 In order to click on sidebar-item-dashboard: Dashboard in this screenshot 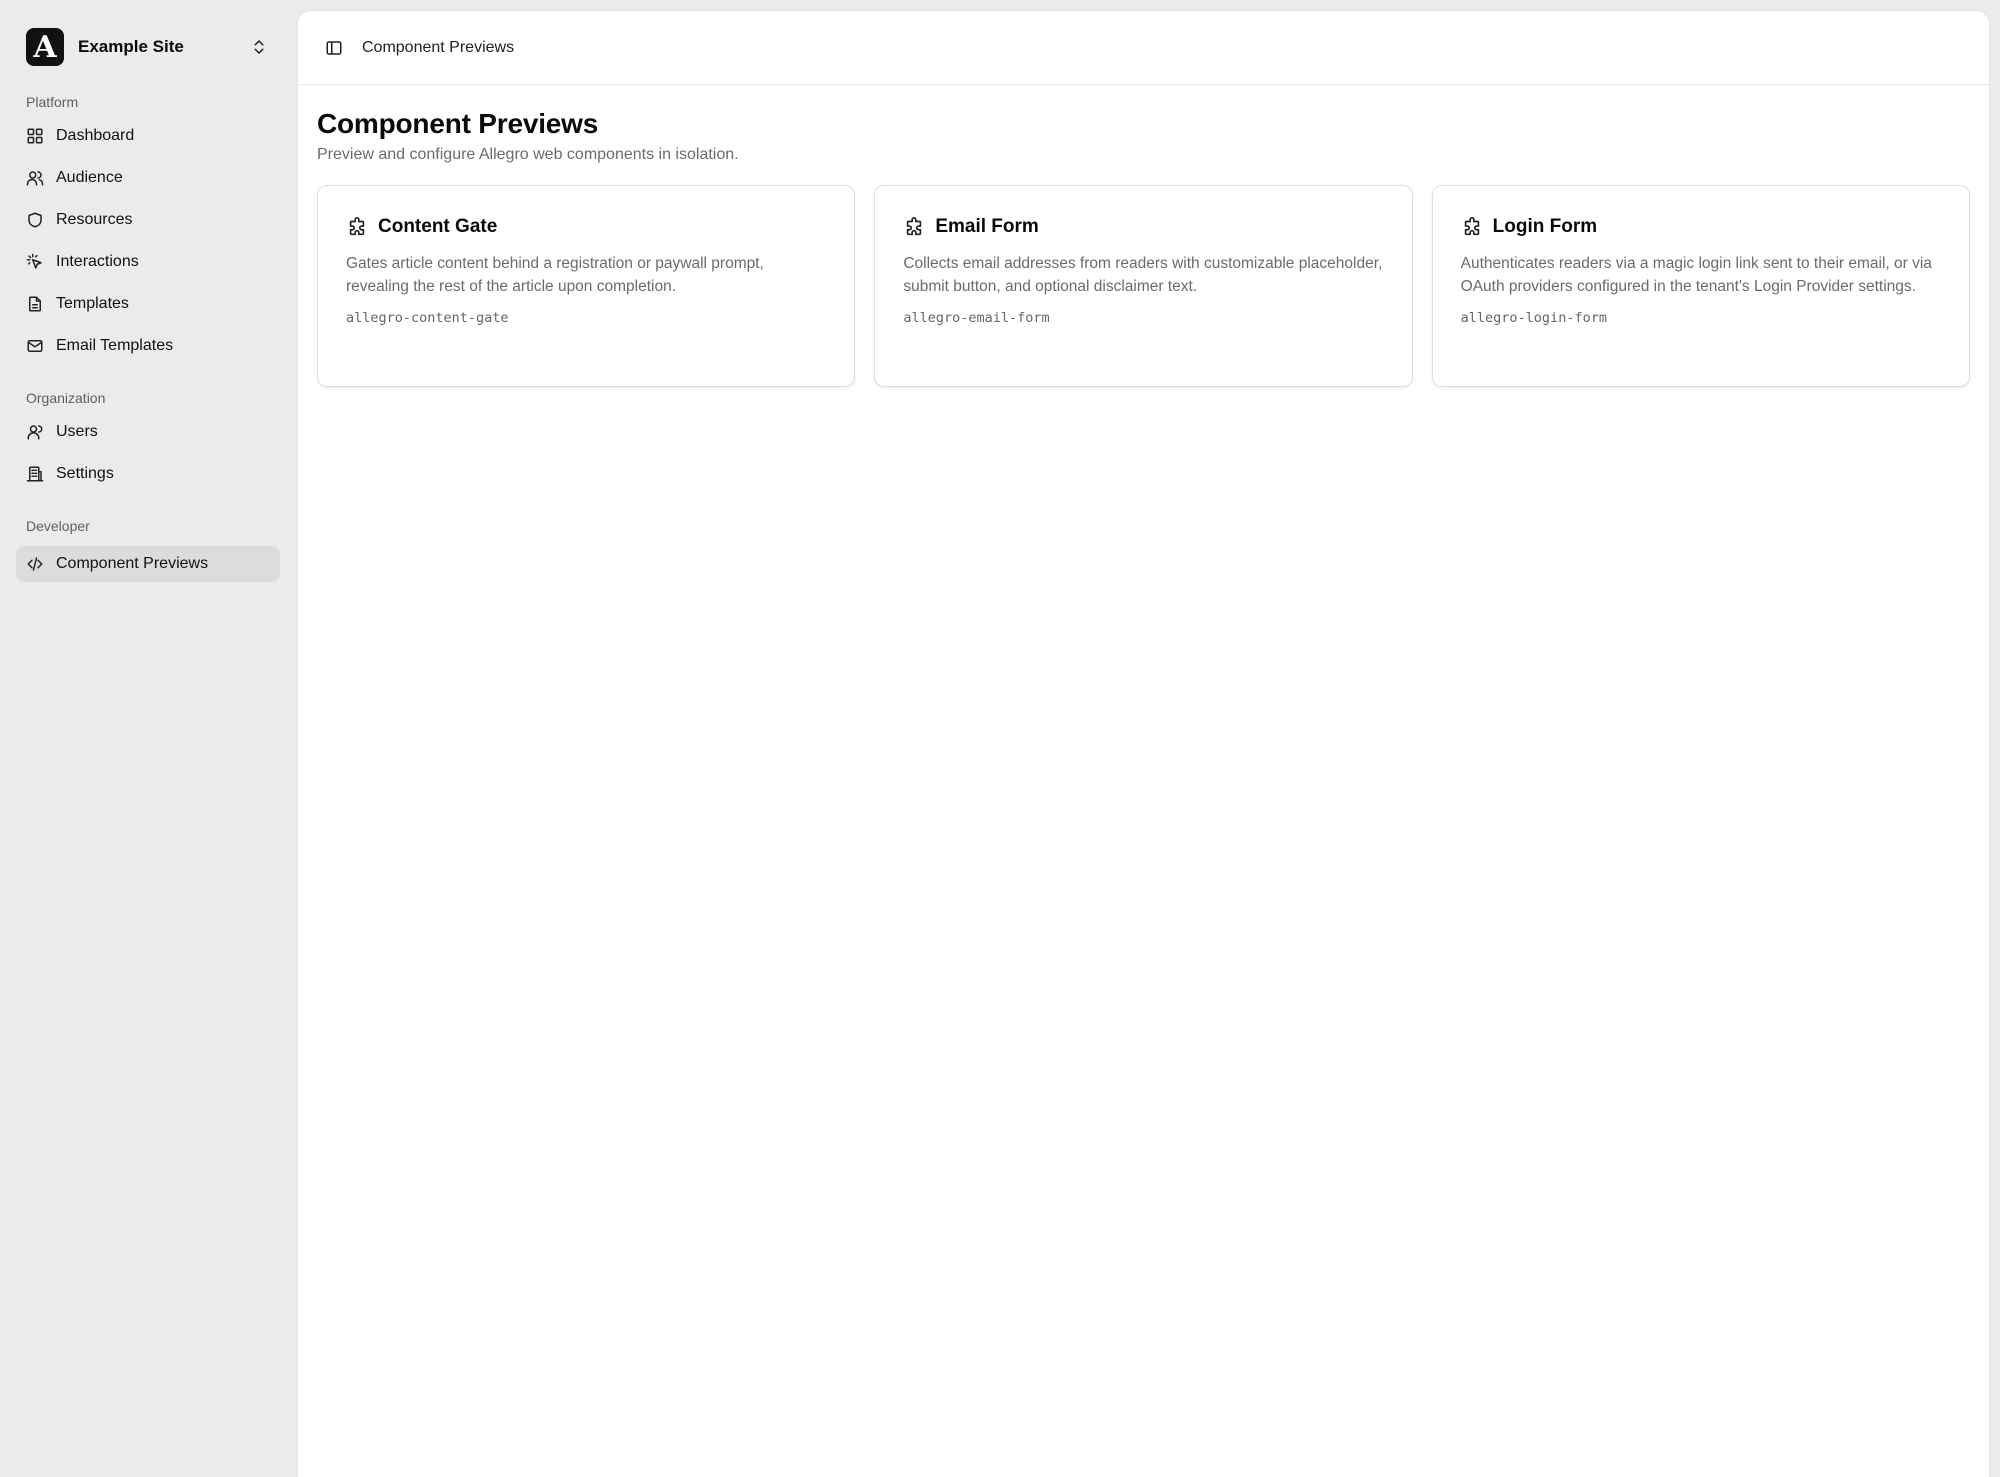, I will do `click(148, 136)`.